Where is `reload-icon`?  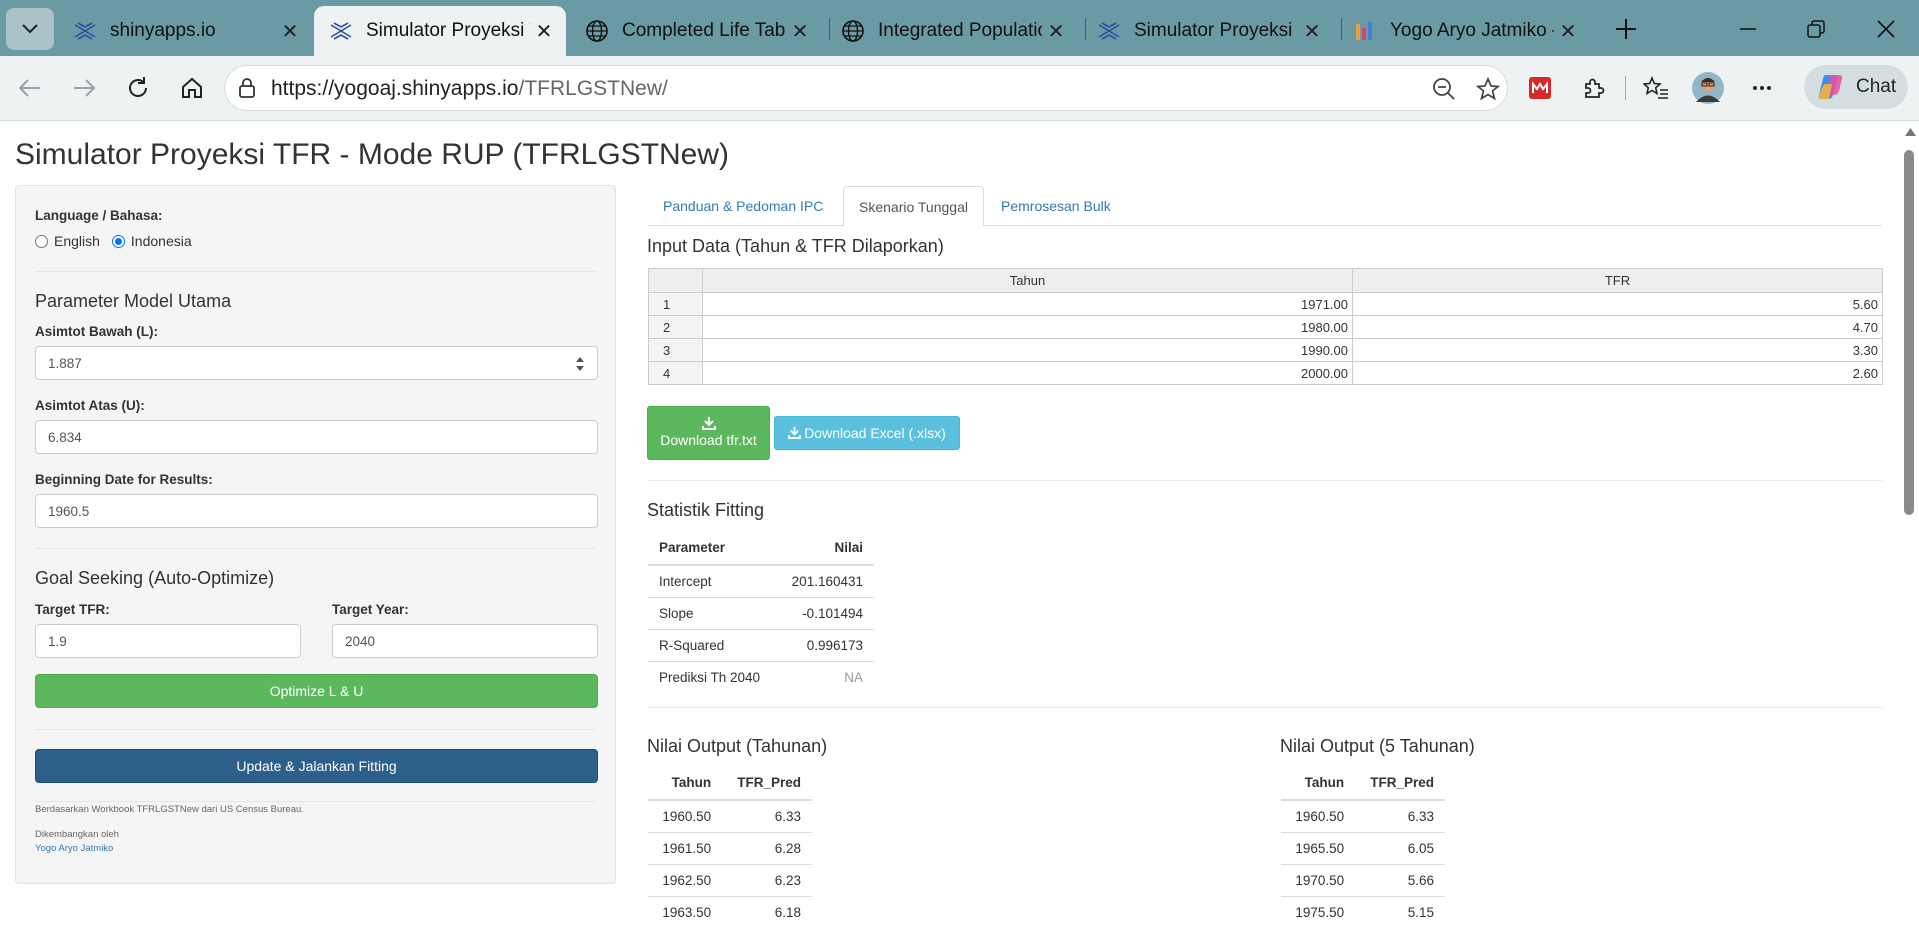 reload-icon is located at coordinates (138, 88).